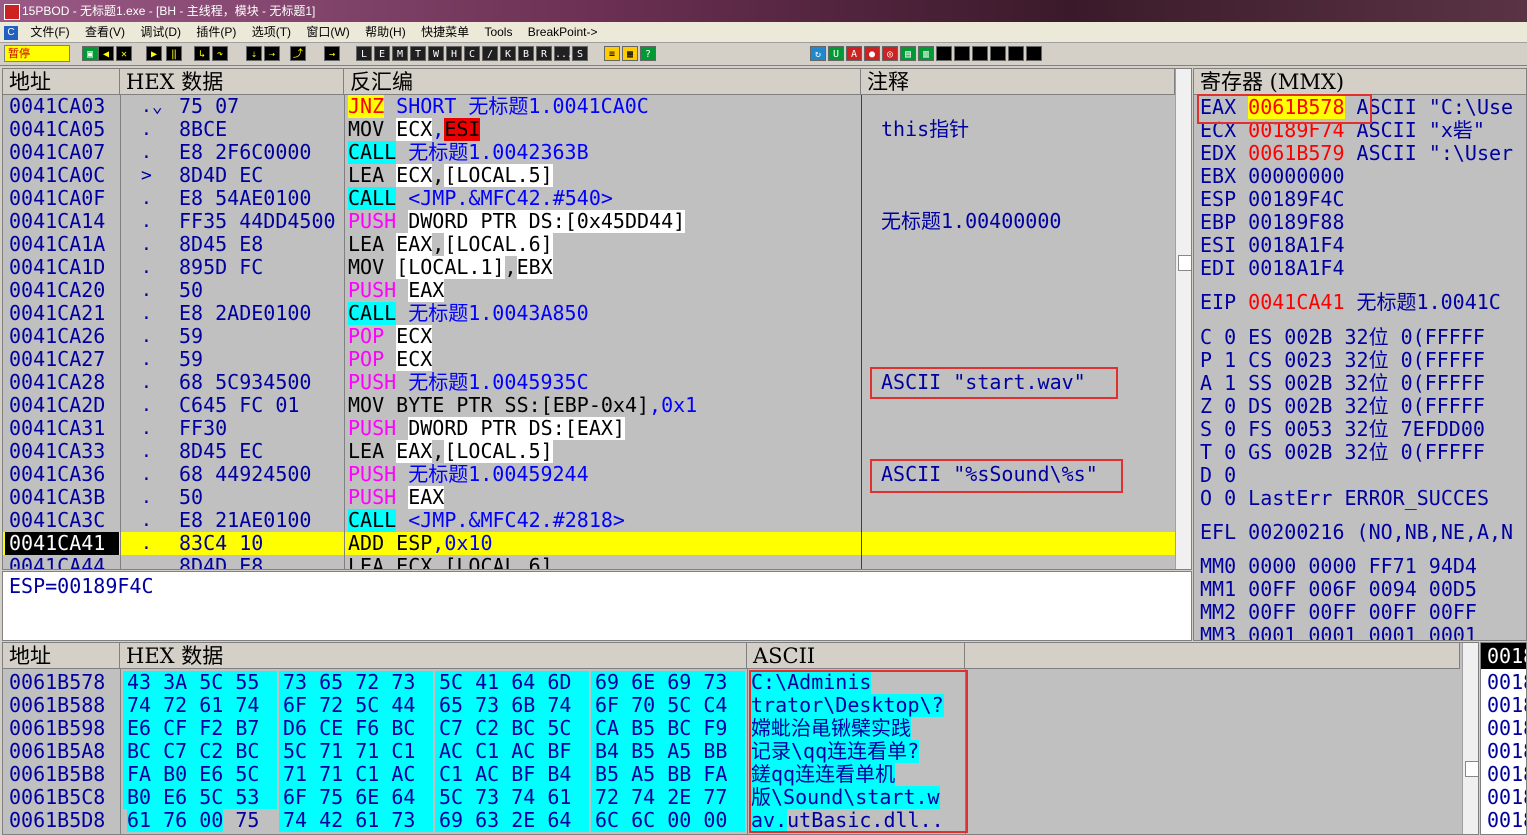 The height and width of the screenshot is (835, 1527). I want to click on breakpoints-window-button: B, so click(526, 53).